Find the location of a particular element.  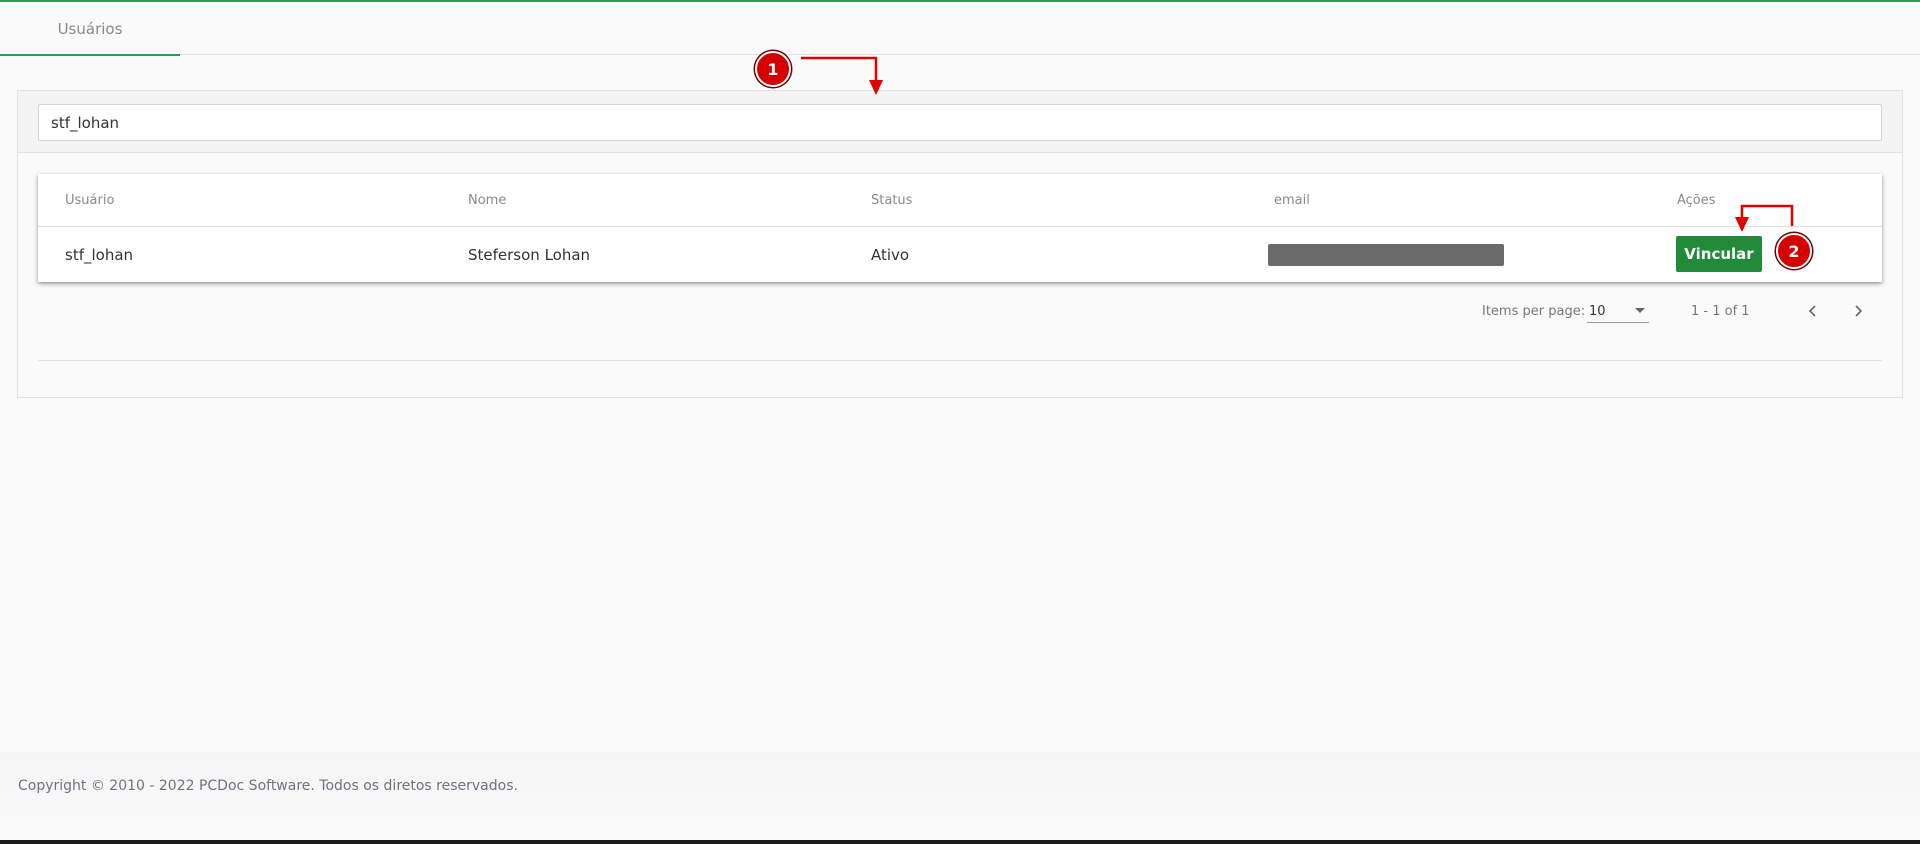

chevron-left-icon is located at coordinates (1812, 311).